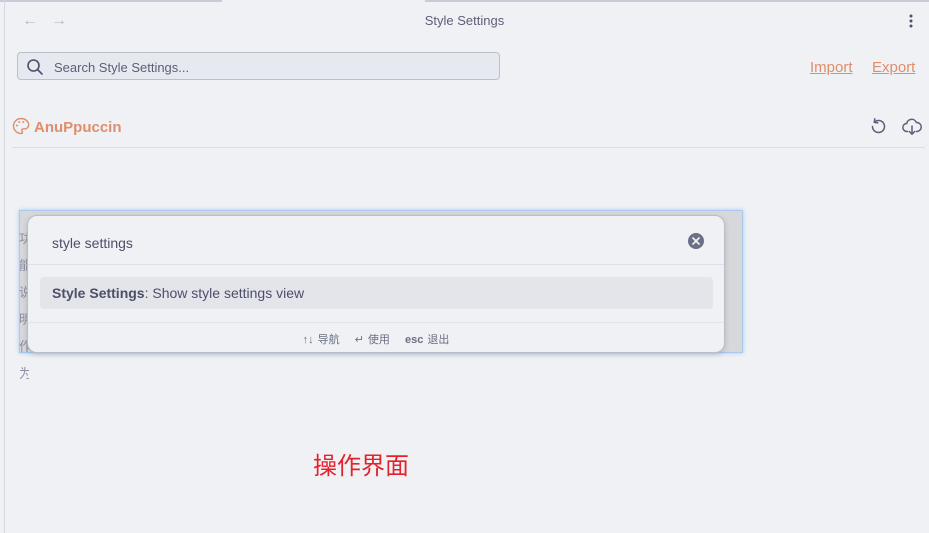 The height and width of the screenshot is (533, 929). I want to click on hint-exit-label: 退出, so click(438, 340).